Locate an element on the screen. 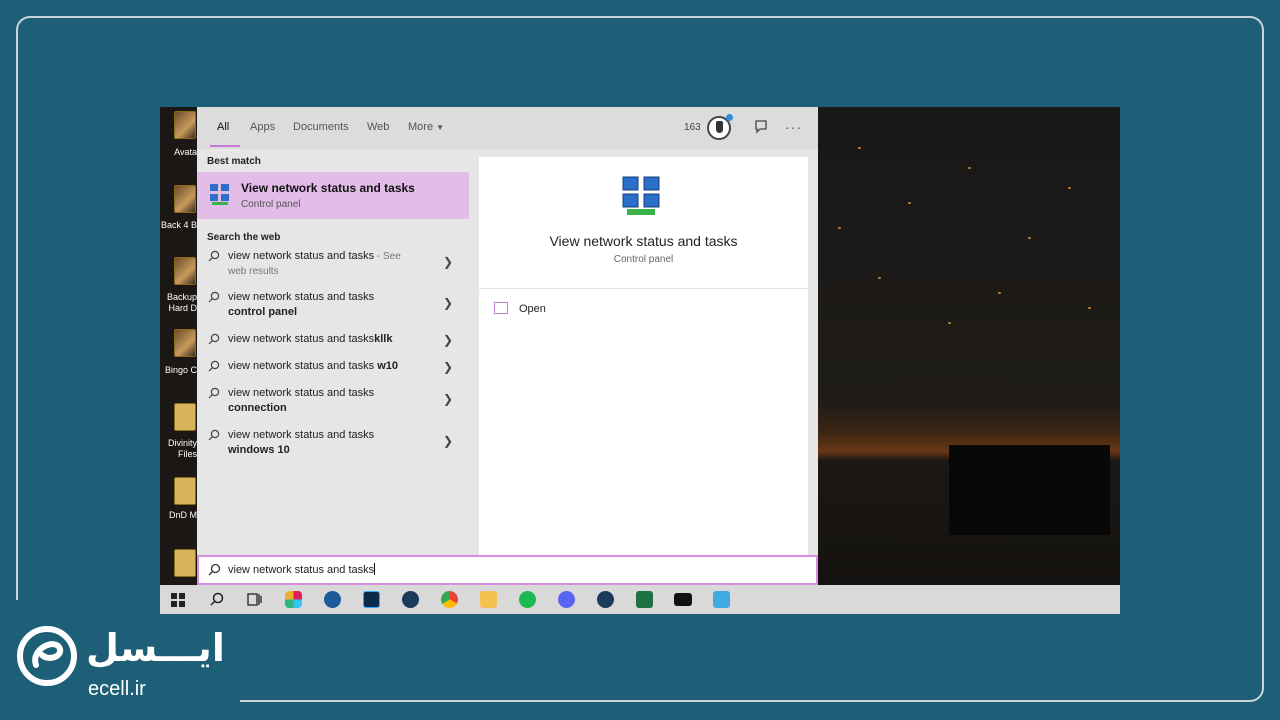 This screenshot has width=1280, height=720. photoshop-icon is located at coordinates (371, 599).